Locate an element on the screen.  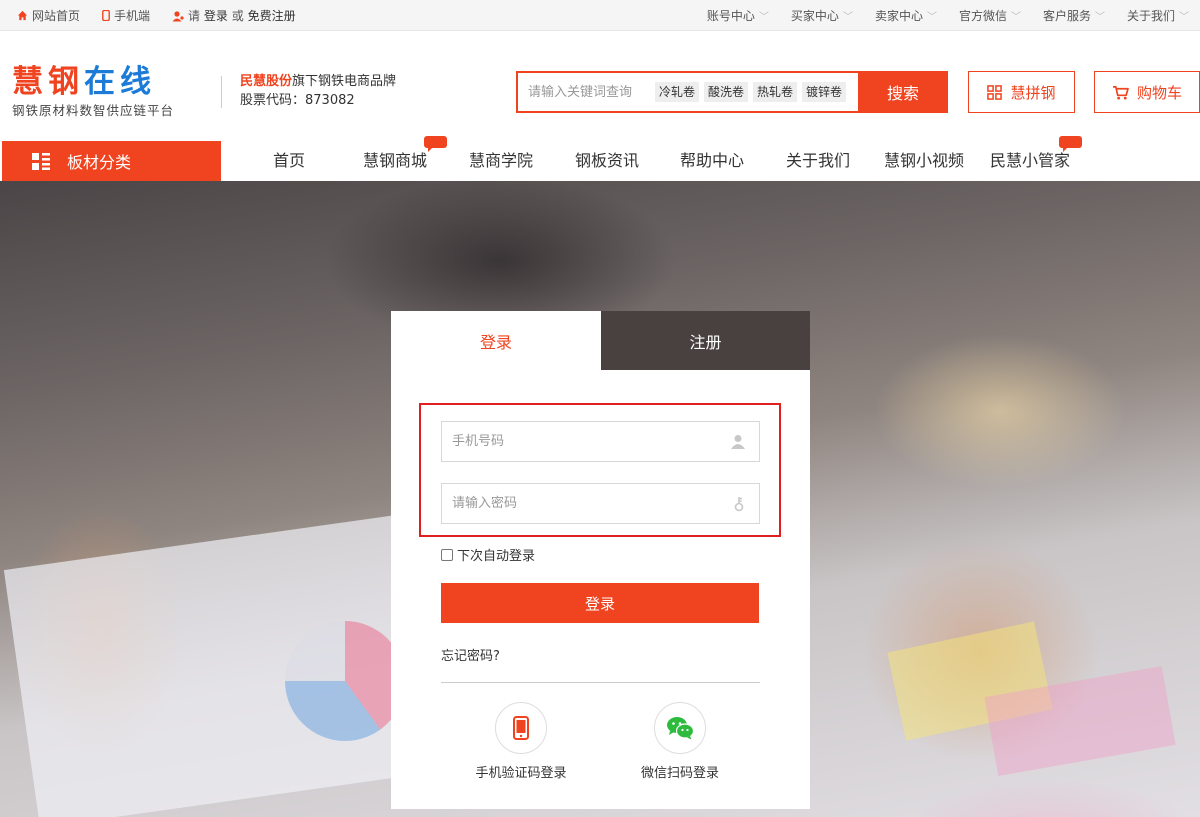
pin-steel-label: 慧拼钢 is located at coordinates (1033, 92).